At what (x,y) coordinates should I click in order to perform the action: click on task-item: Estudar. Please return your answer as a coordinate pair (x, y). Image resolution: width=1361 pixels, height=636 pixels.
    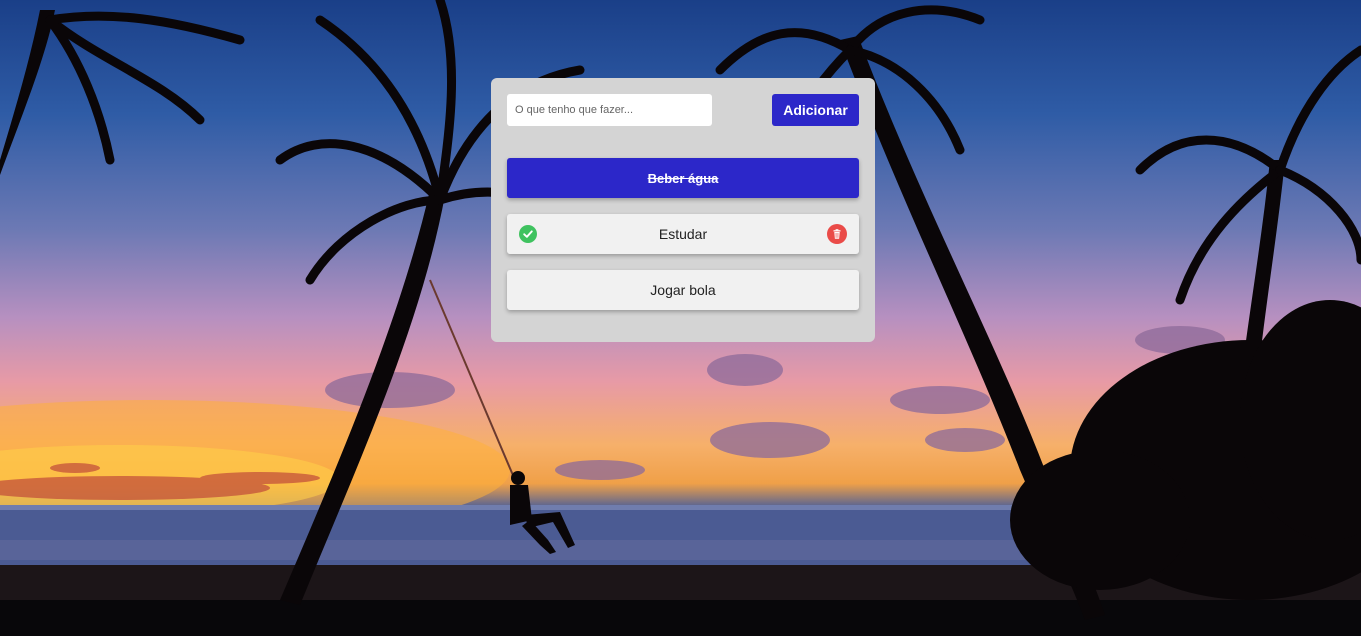
    Looking at the image, I should click on (683, 234).